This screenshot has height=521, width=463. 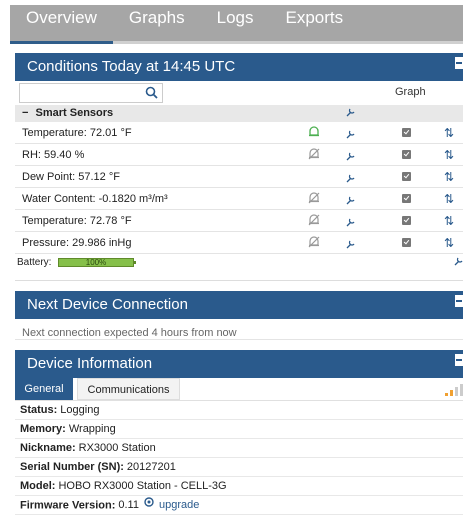 I want to click on filter-row: Graph, so click(x=239, y=93).